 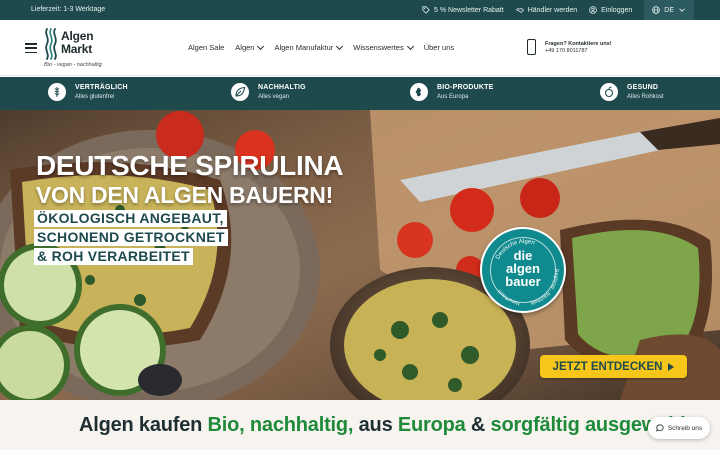 What do you see at coordinates (141, 425) in the screenshot?
I see `headline-part: Algen kaufen` at bounding box center [141, 425].